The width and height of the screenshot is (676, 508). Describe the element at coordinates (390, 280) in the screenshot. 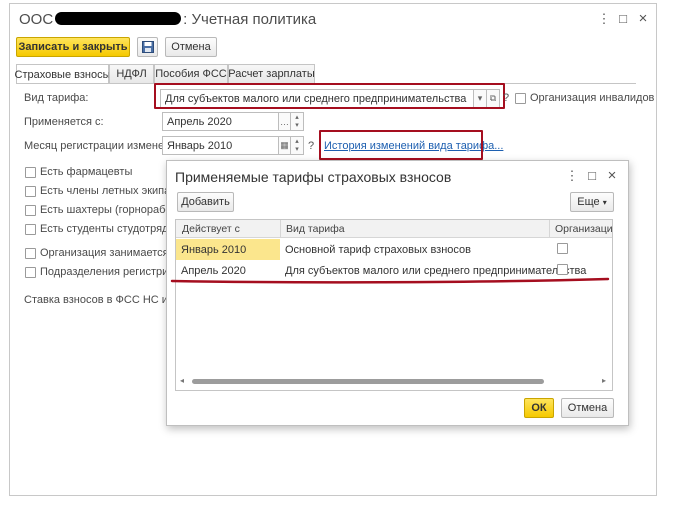

I see `red-underline-annotation` at that location.